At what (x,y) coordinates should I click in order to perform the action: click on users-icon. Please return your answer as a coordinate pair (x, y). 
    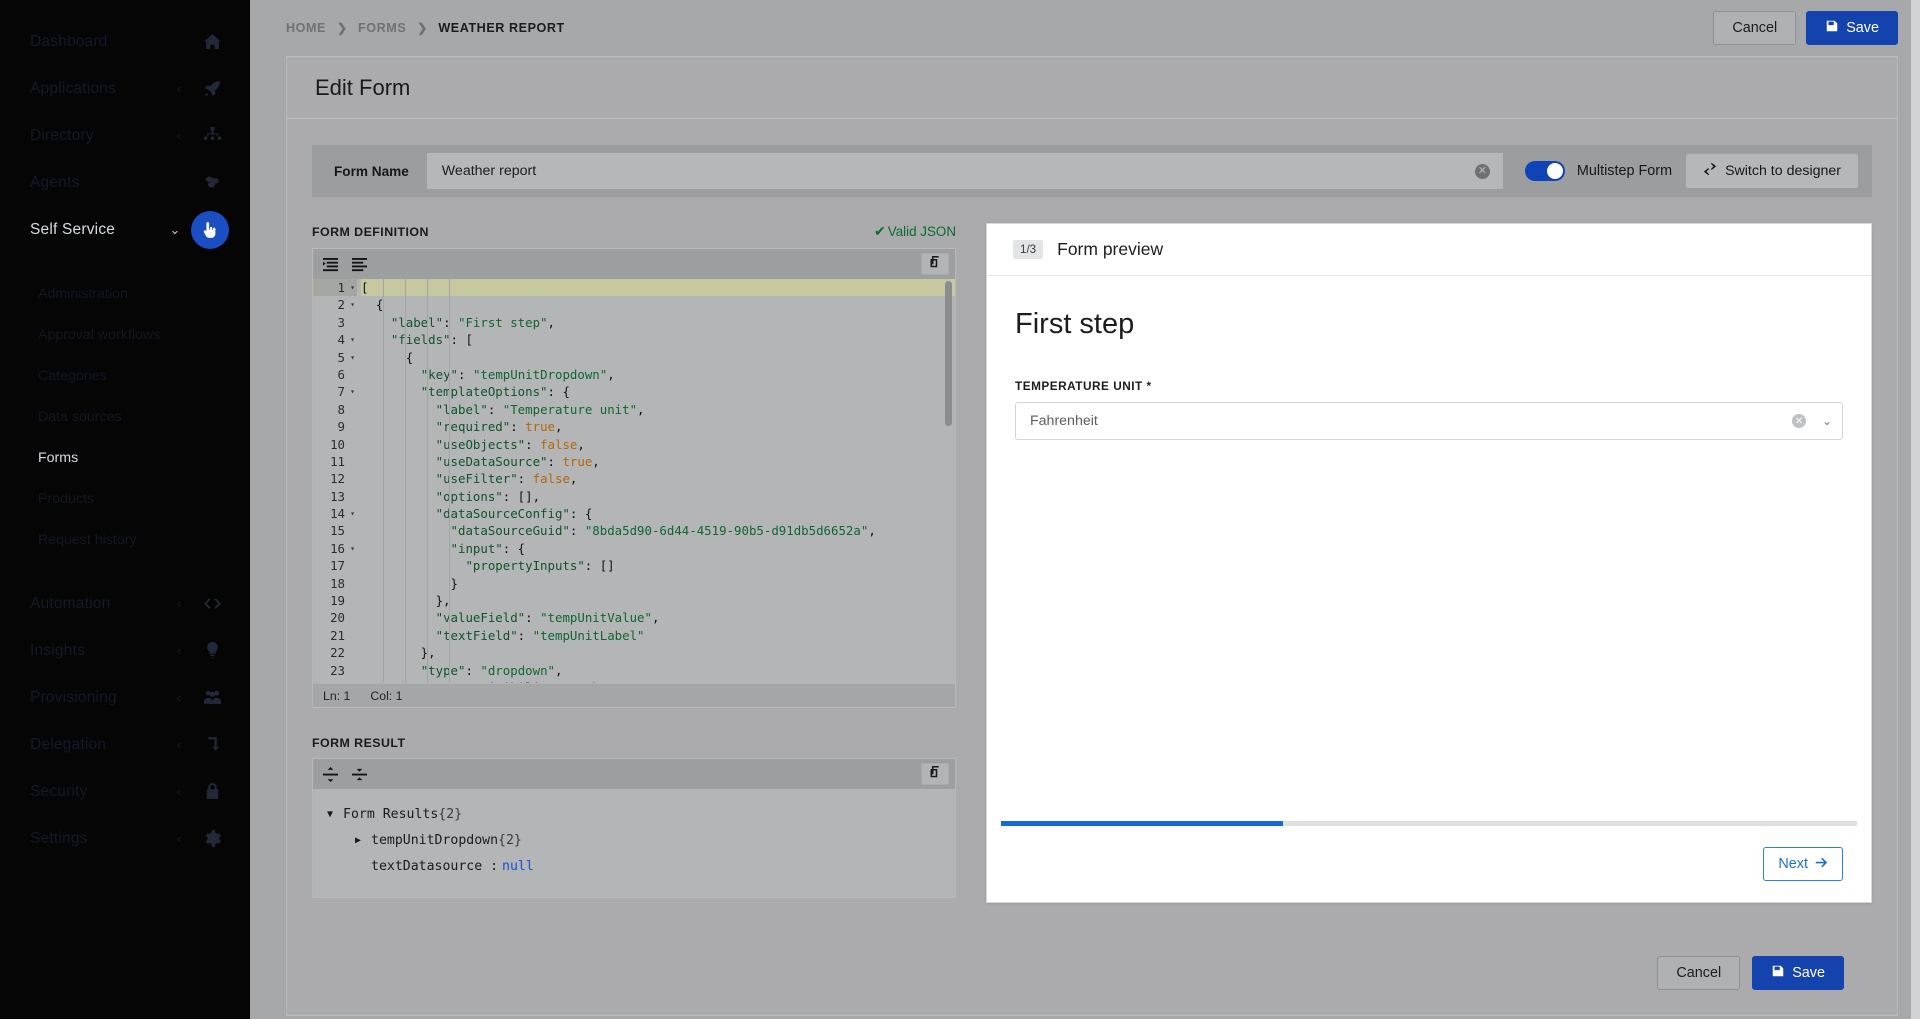
    Looking at the image, I should click on (212, 698).